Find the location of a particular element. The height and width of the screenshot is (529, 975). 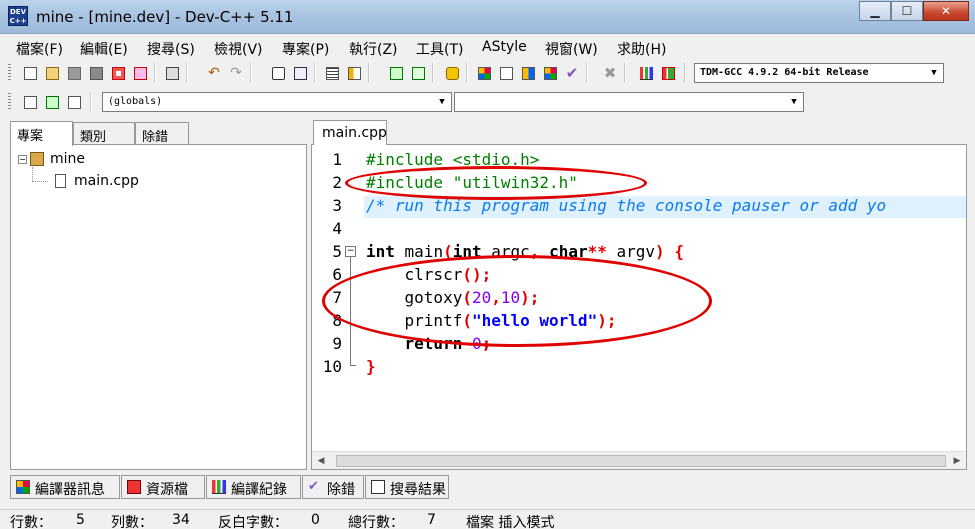

add-class-button is located at coordinates (74, 102).